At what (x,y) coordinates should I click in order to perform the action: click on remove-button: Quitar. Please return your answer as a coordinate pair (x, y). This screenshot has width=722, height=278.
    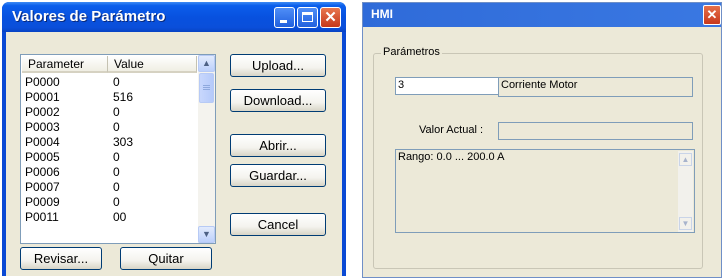
    Looking at the image, I should click on (166, 258).